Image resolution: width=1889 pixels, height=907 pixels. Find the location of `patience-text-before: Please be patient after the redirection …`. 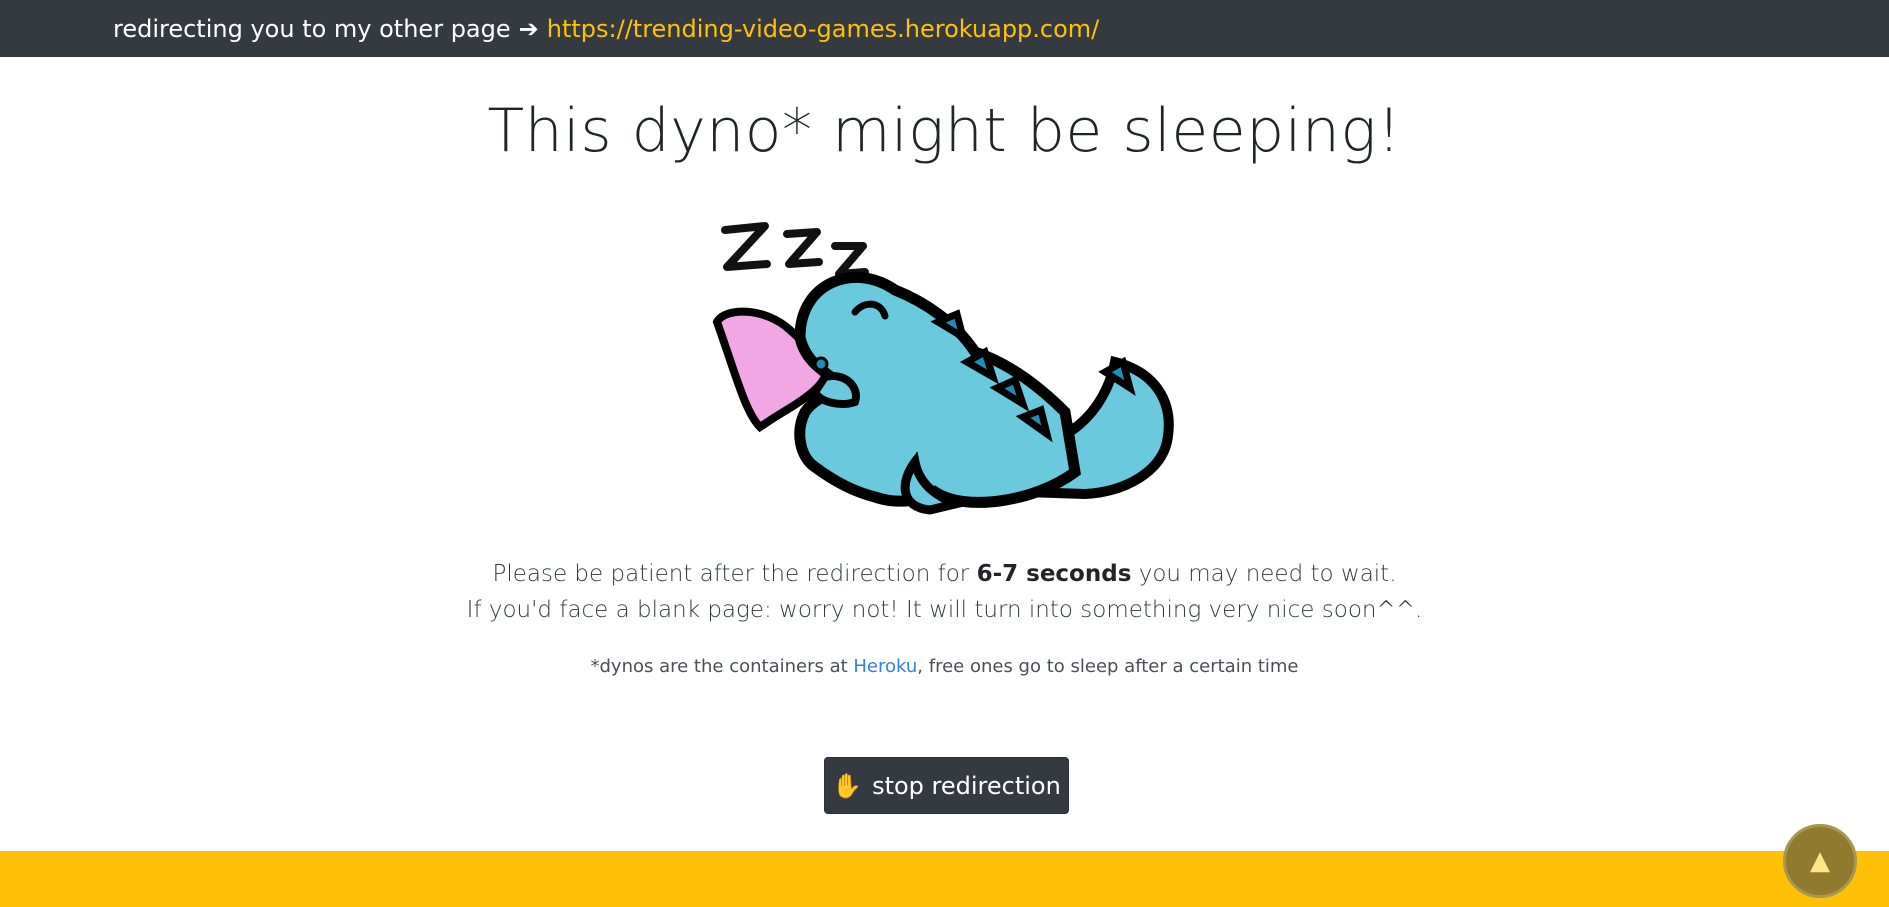

patience-text-before: Please be patient after the redirection … is located at coordinates (734, 574).